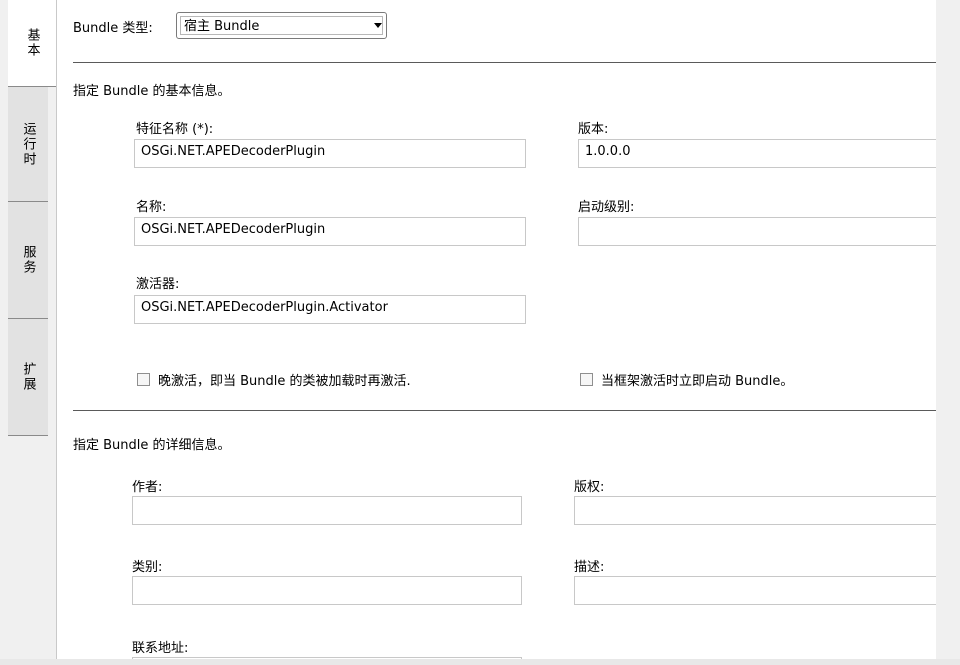  What do you see at coordinates (948, 332) in the screenshot?
I see `right-edge` at bounding box center [948, 332].